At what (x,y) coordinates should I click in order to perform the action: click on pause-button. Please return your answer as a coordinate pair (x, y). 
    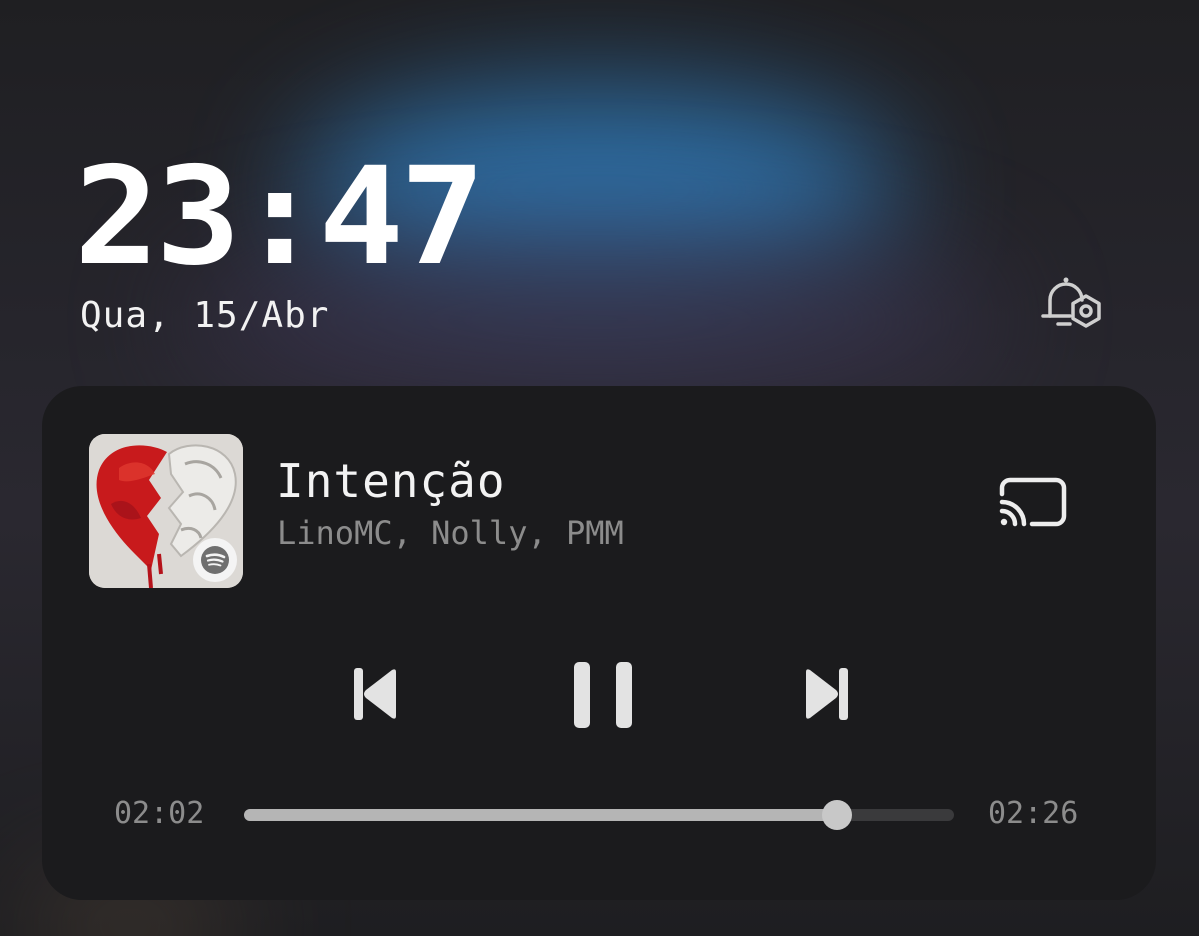
    Looking at the image, I should click on (604, 695).